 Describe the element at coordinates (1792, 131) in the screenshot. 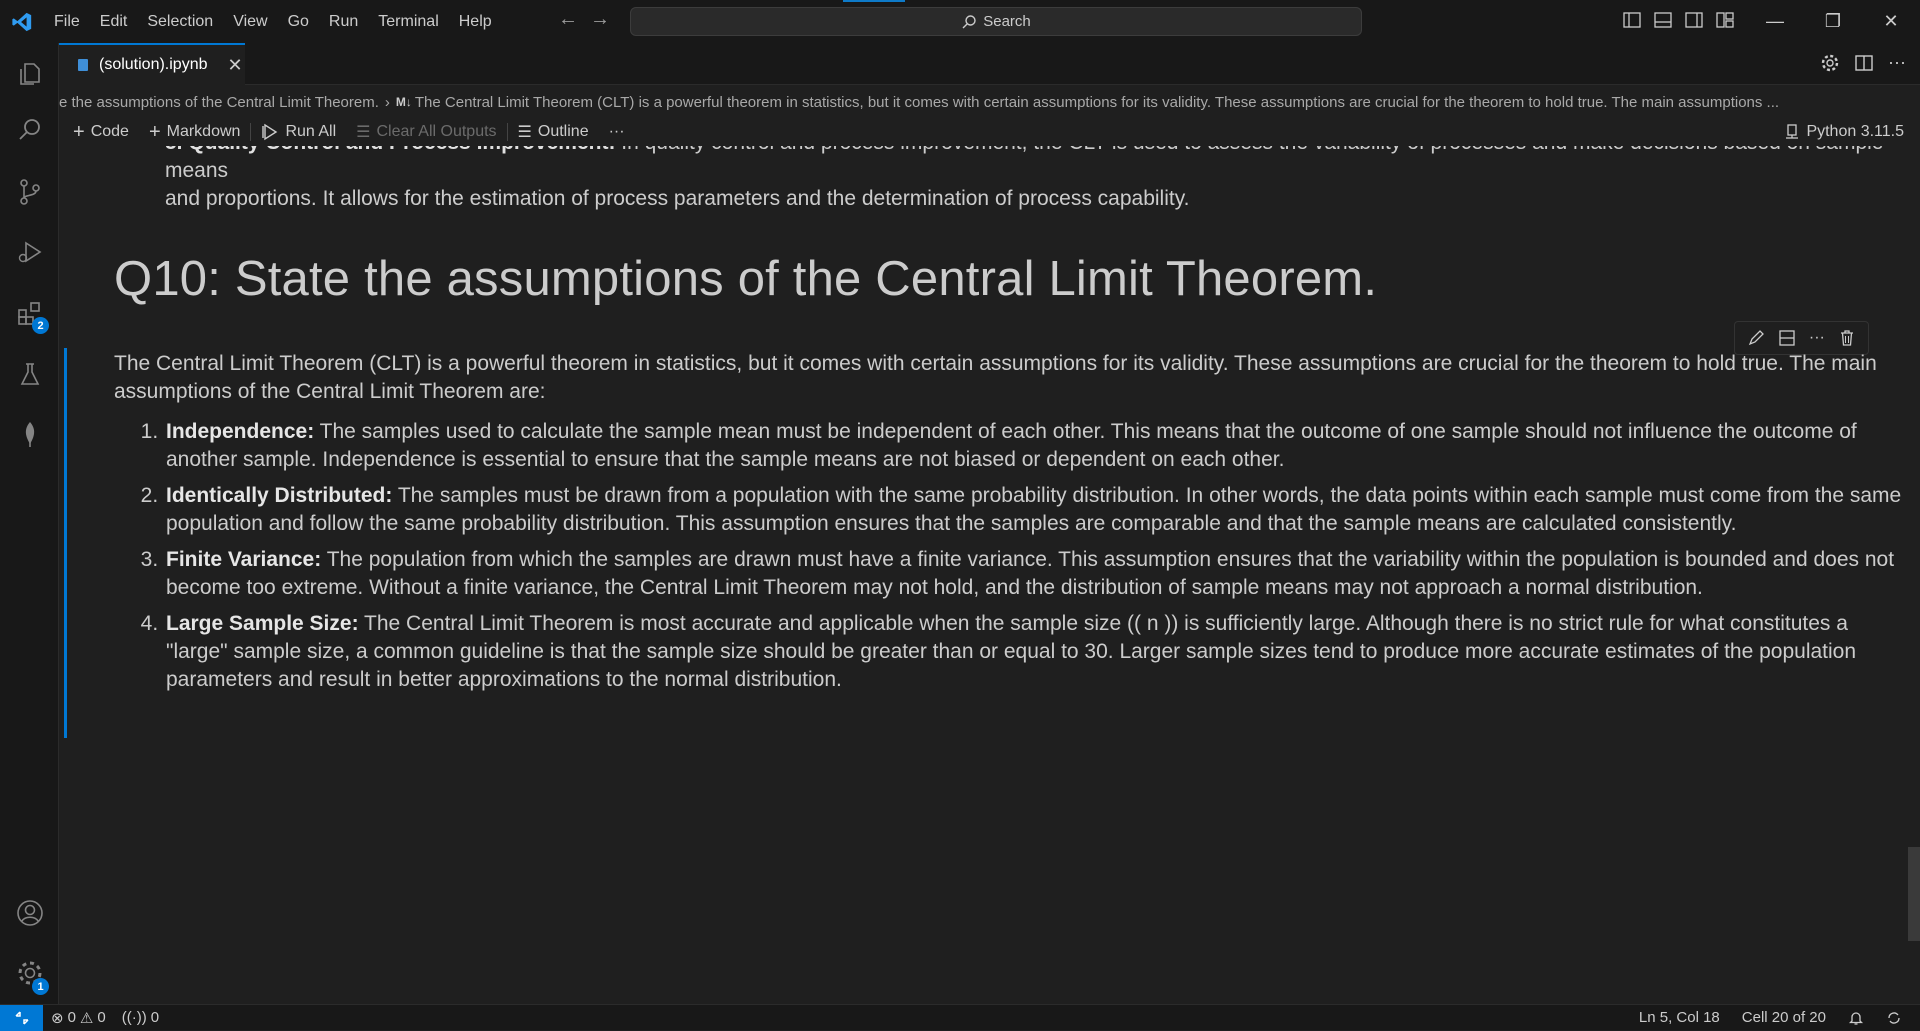

I see `kernel-icon` at that location.